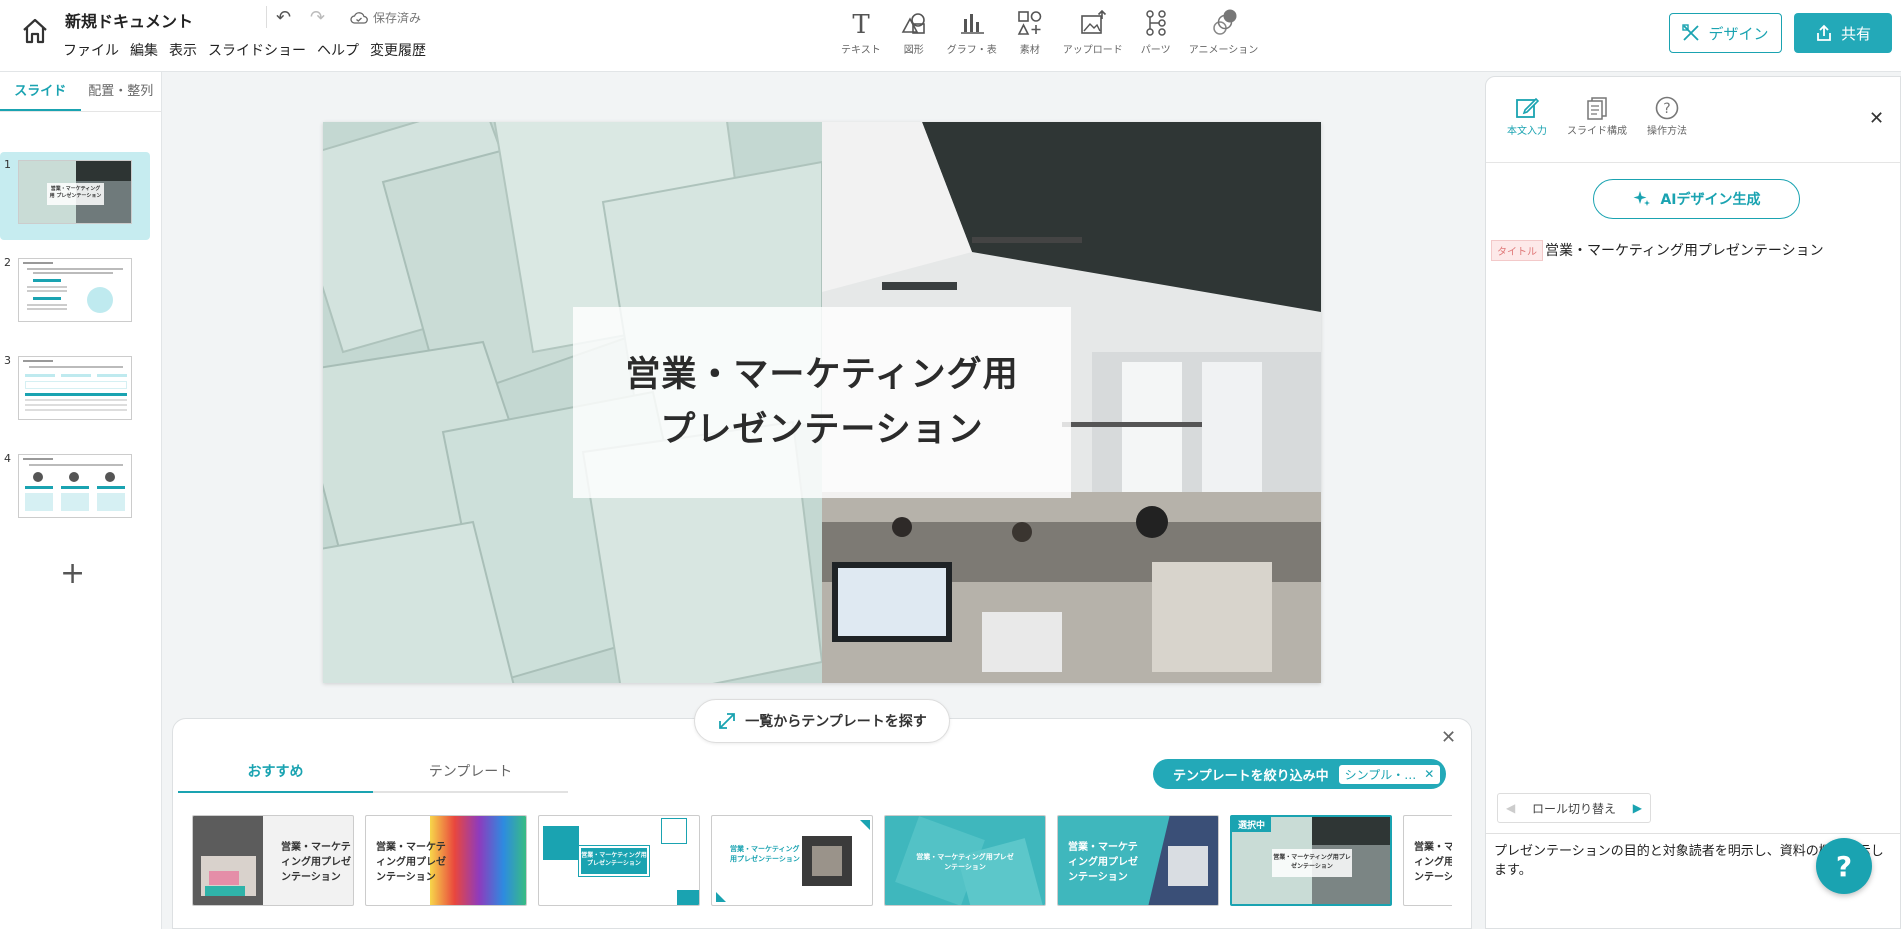 This screenshot has height=929, width=1901. I want to click on home-icon, so click(35, 31).